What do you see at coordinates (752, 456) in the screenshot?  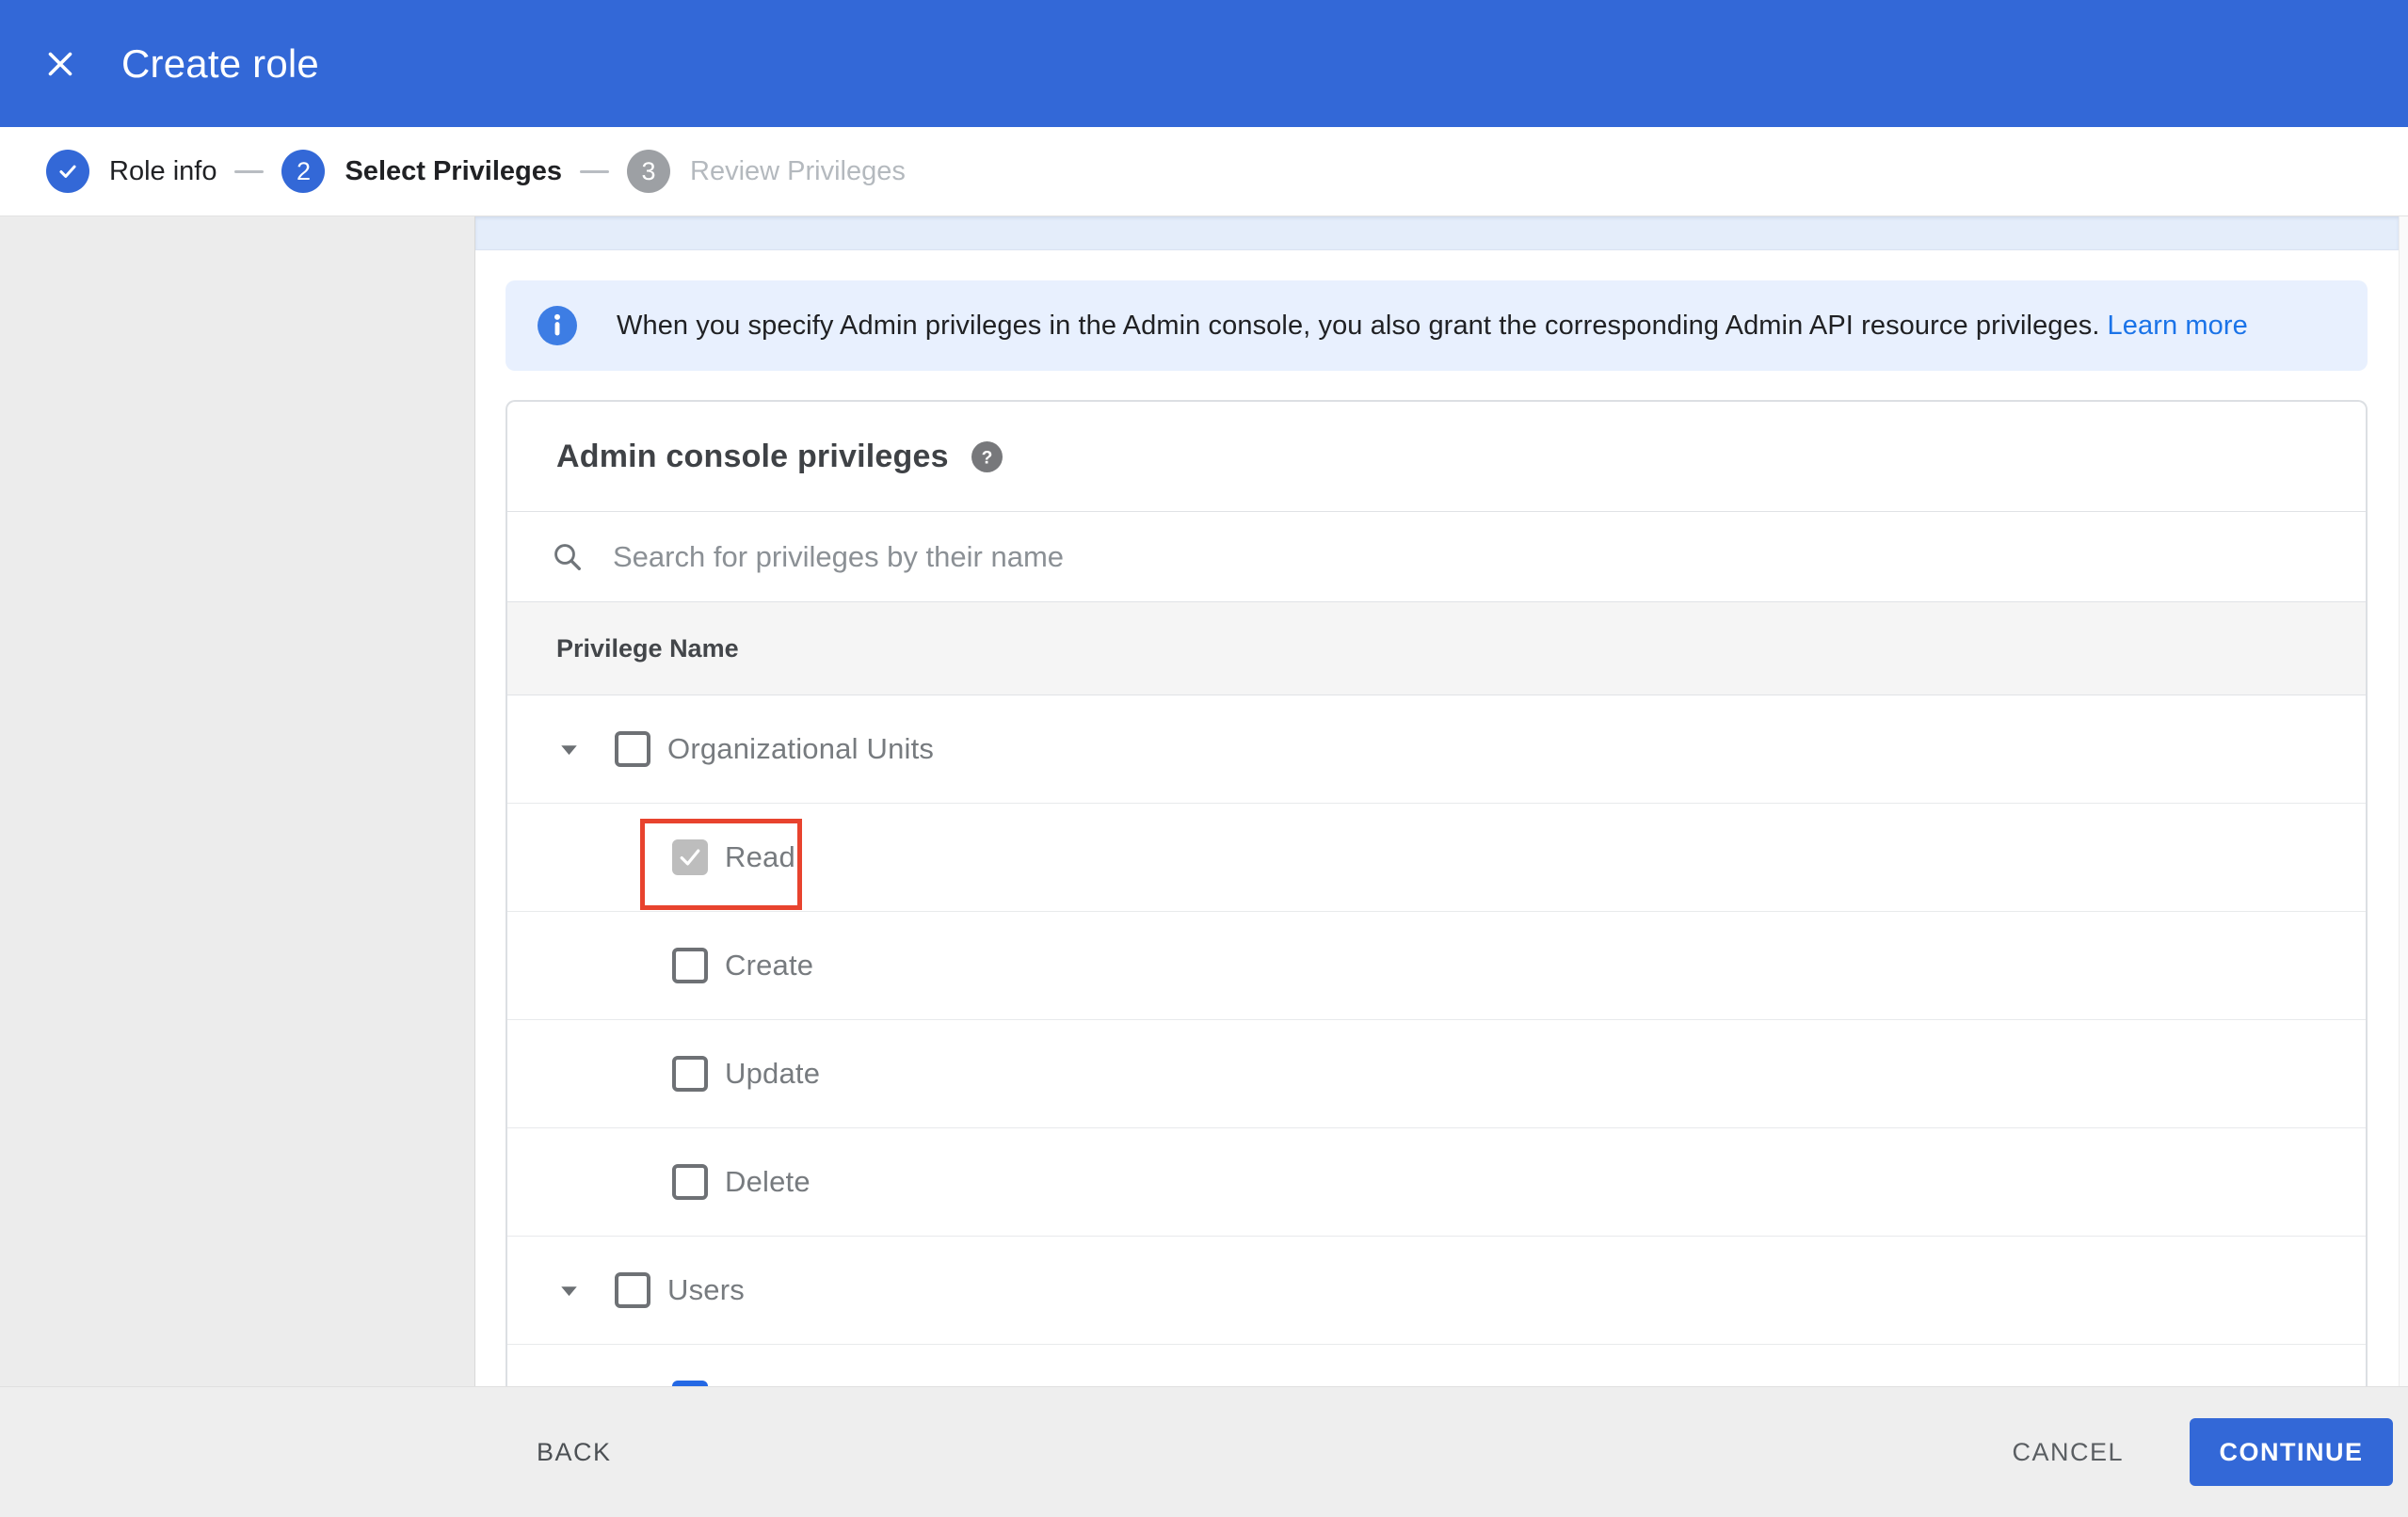 I see `card-title: Admin console privileges` at bounding box center [752, 456].